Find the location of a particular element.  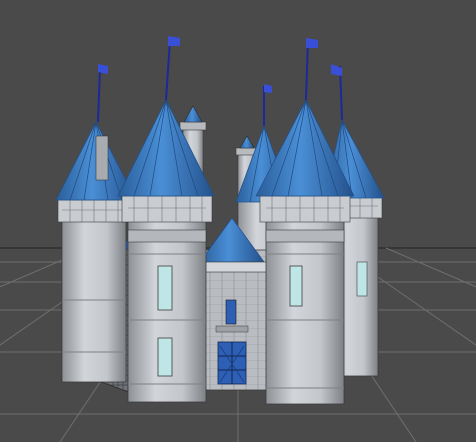

flag-center-left is located at coordinates (174, 41).